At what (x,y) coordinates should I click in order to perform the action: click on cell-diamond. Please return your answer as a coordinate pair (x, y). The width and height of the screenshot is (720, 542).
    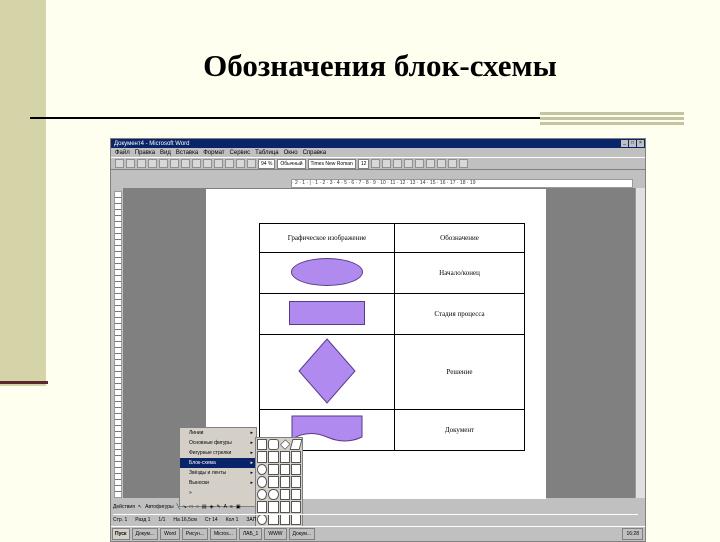
    Looking at the image, I should click on (327, 372).